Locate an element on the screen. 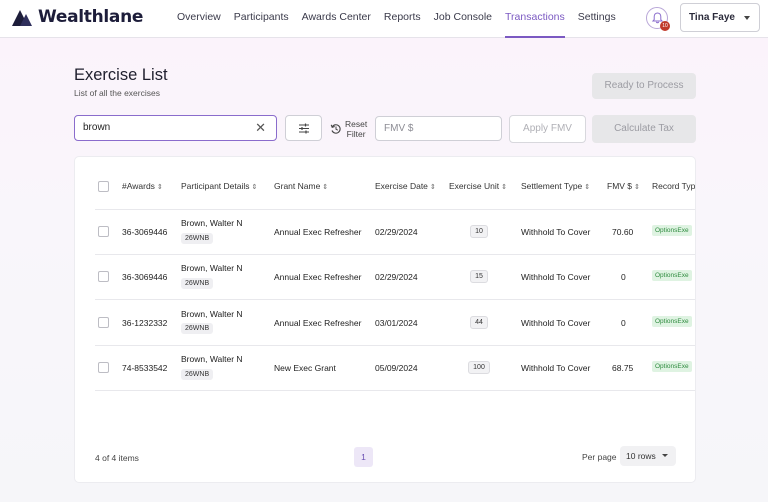 Image resolution: width=768 pixels, height=502 pixels. reset-icon is located at coordinates (335, 129).